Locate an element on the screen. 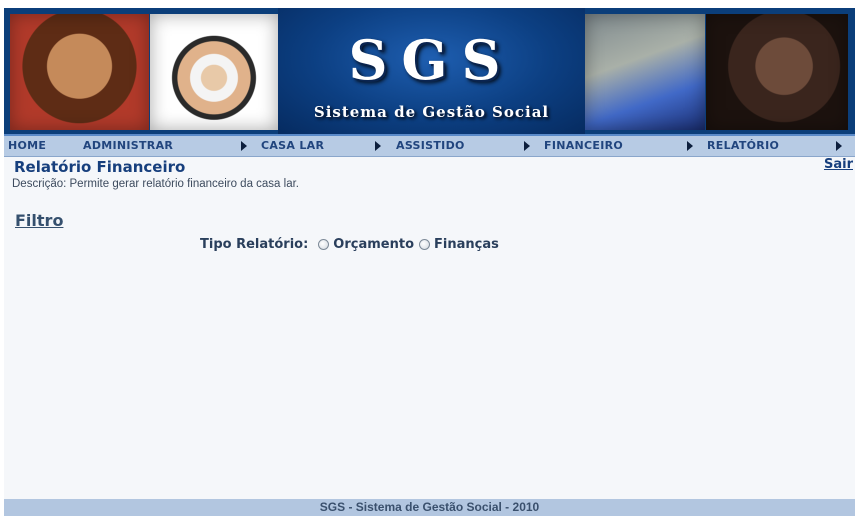 This screenshot has height=522, width=855. menu-item-relatorio: RELATÓRIO is located at coordinates (743, 146).